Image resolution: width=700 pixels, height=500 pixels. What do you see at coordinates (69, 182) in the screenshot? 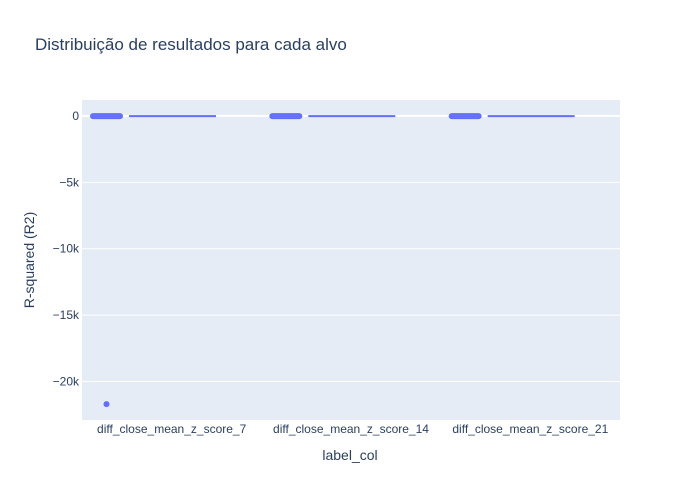
I see `y-tick-label: −5k` at bounding box center [69, 182].